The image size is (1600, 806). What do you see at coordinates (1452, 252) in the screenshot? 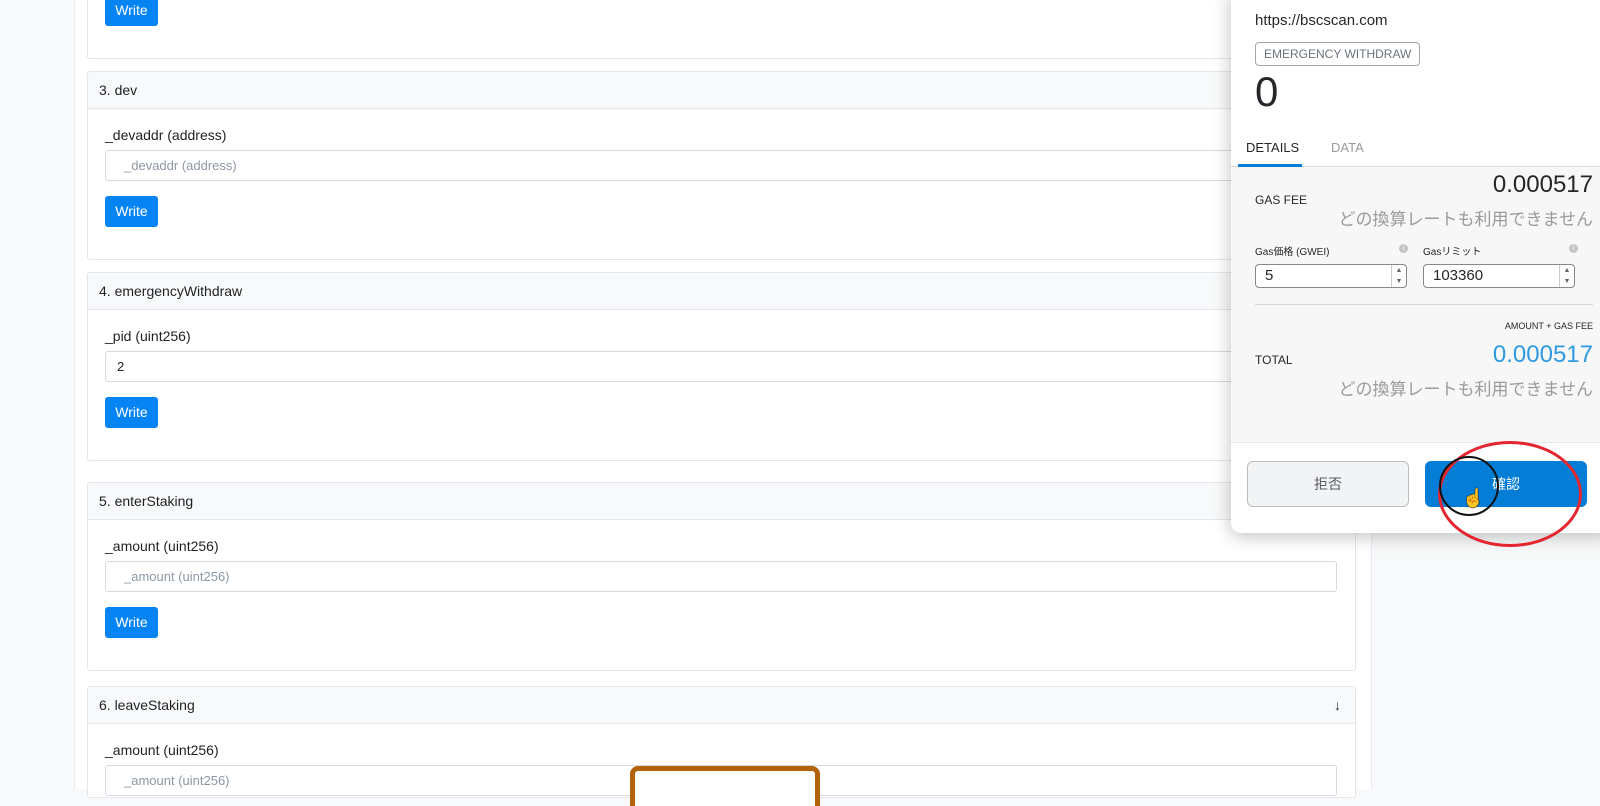
I see `gas-limit-label: Gasリミット` at bounding box center [1452, 252].